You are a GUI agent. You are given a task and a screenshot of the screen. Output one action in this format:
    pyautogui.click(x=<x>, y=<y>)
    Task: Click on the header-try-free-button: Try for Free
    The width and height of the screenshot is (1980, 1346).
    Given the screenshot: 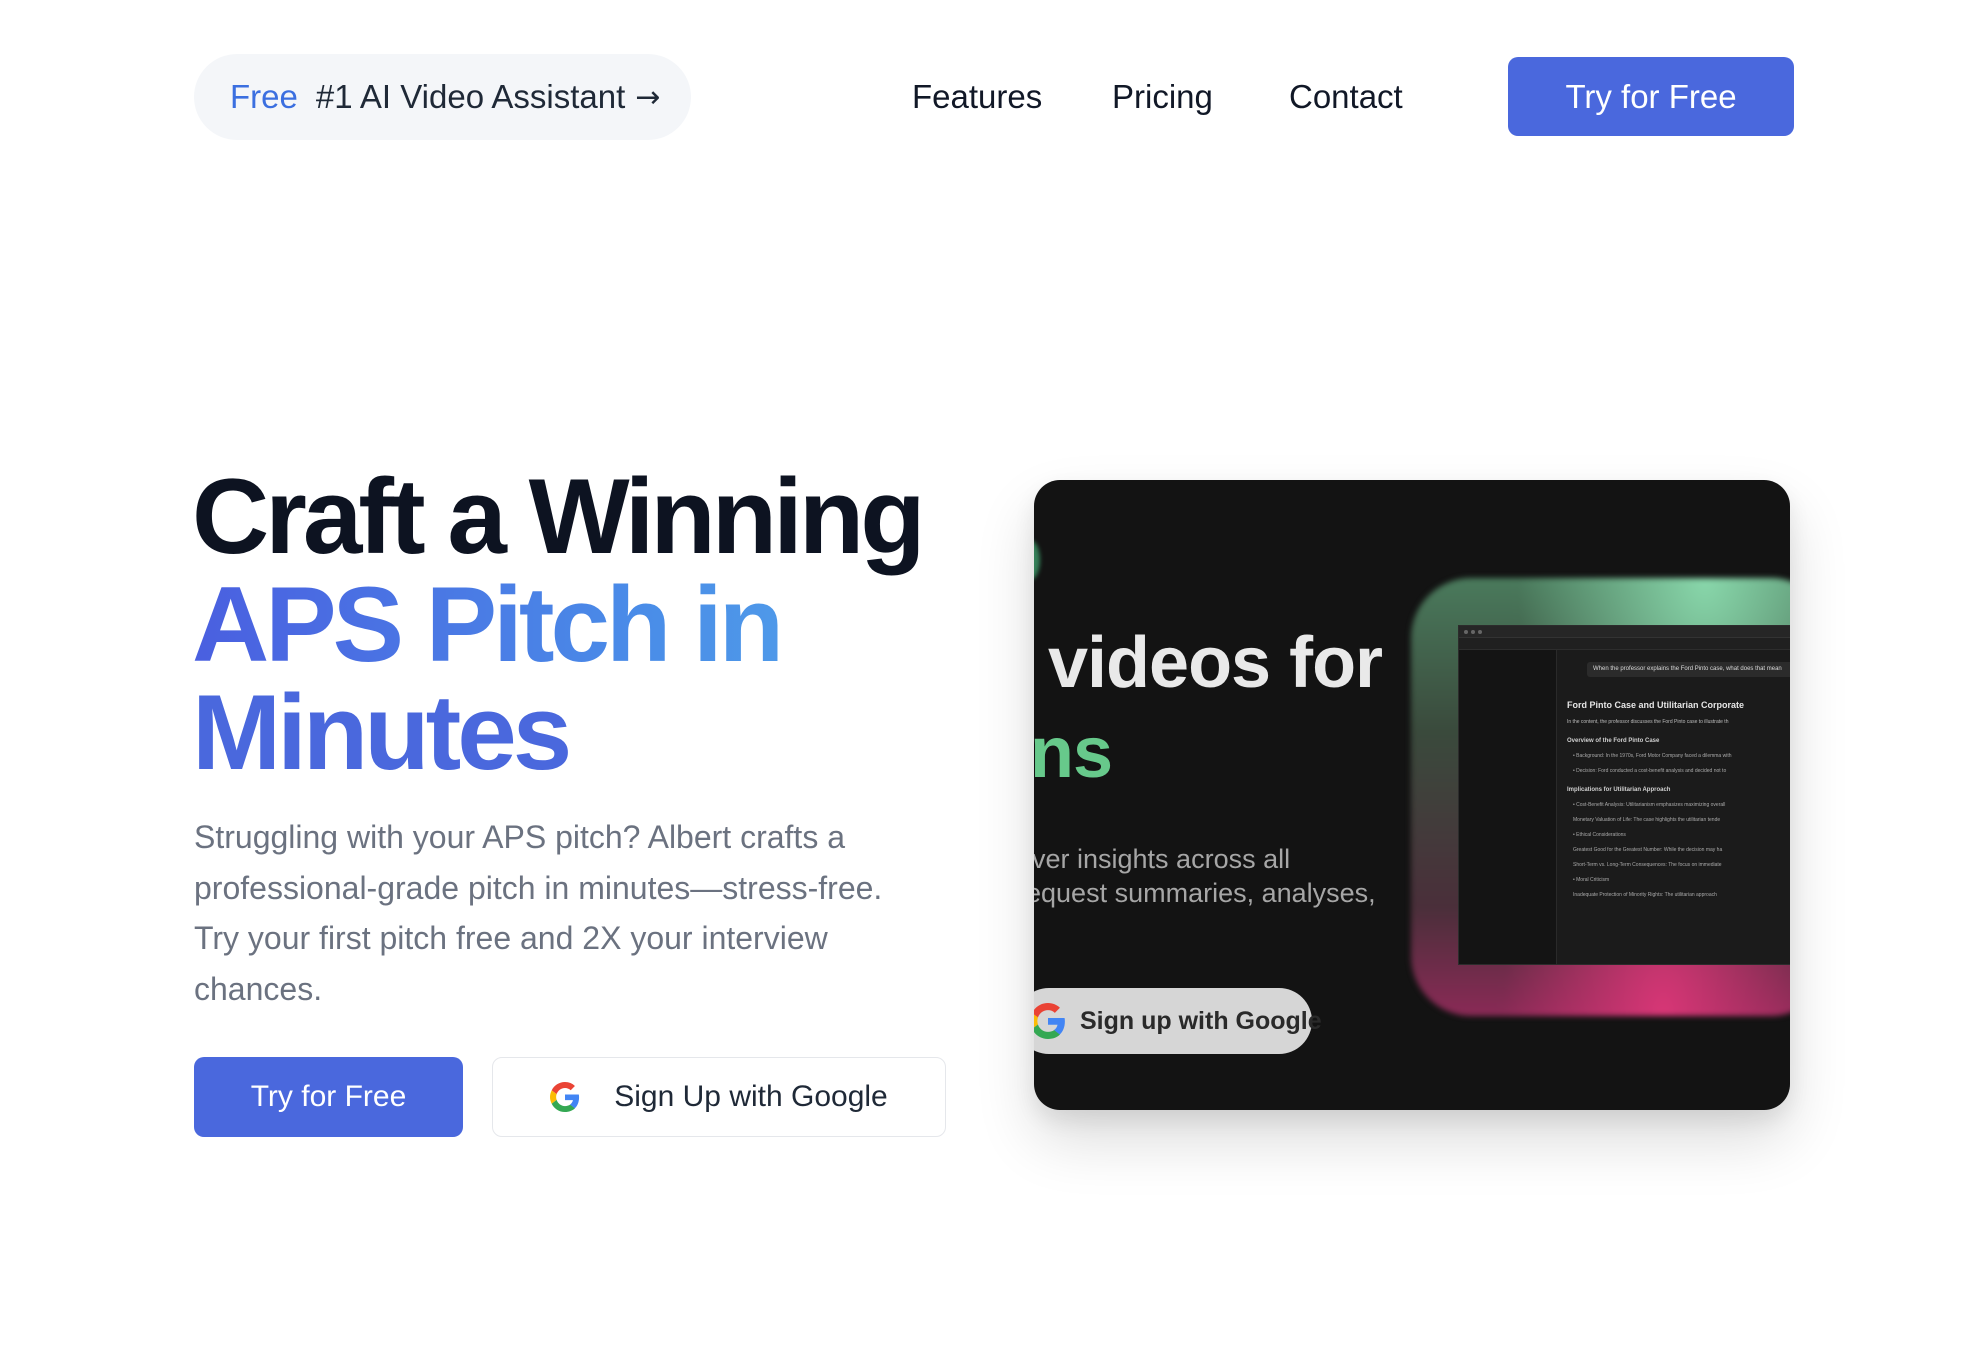 What is the action you would take?
    pyautogui.click(x=1651, y=96)
    